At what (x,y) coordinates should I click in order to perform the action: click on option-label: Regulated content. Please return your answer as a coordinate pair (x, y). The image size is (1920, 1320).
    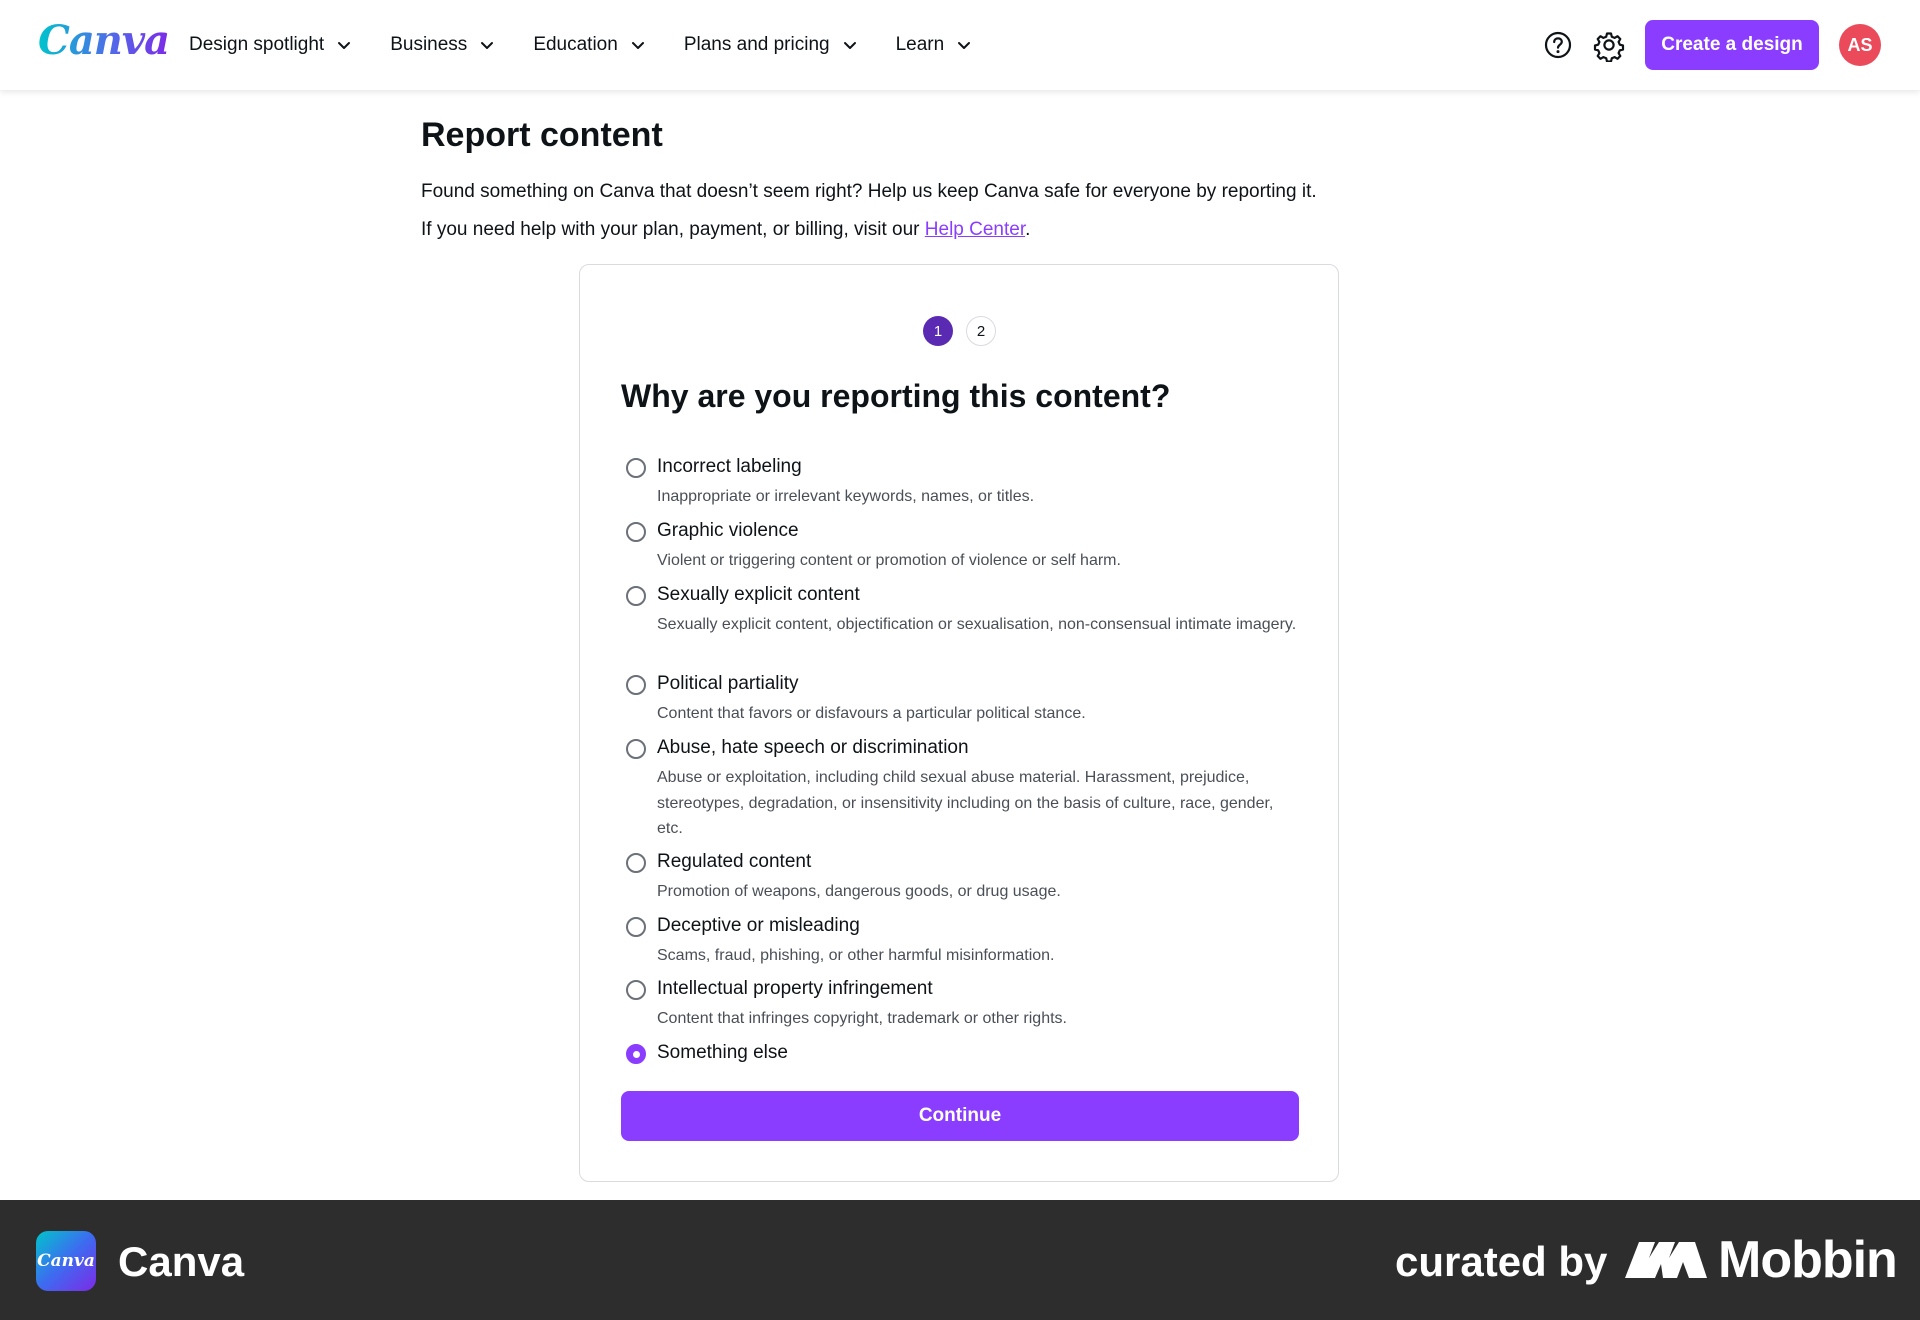
    Looking at the image, I should click on (734, 861).